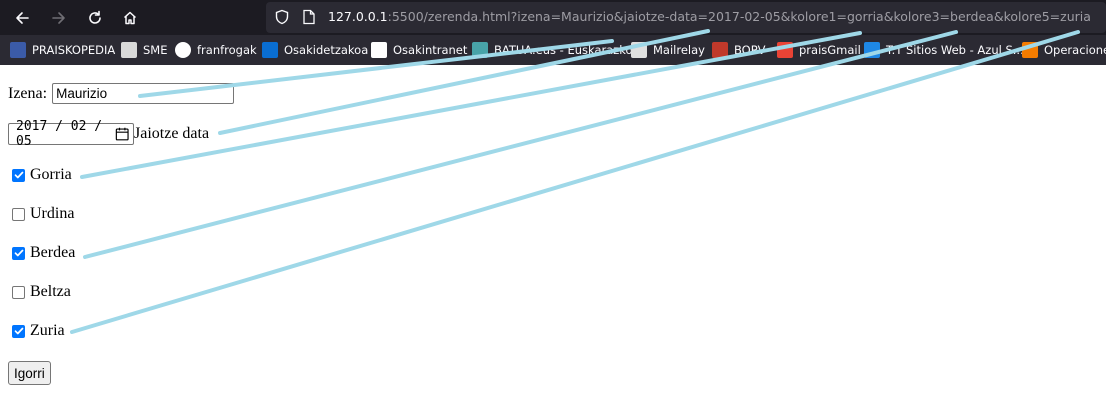 This screenshot has width=1106, height=403. I want to click on bookmark-label: Mailrelay, so click(679, 50).